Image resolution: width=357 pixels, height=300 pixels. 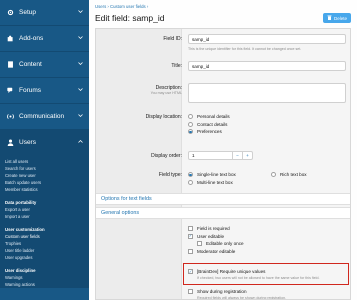 I want to click on breadcrumb: Users › Custom user fields ›, so click(x=121, y=6).